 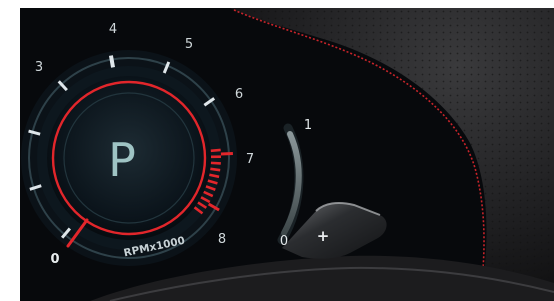 What do you see at coordinates (189, 44) in the screenshot?
I see `tick-label-5: 5` at bounding box center [189, 44].